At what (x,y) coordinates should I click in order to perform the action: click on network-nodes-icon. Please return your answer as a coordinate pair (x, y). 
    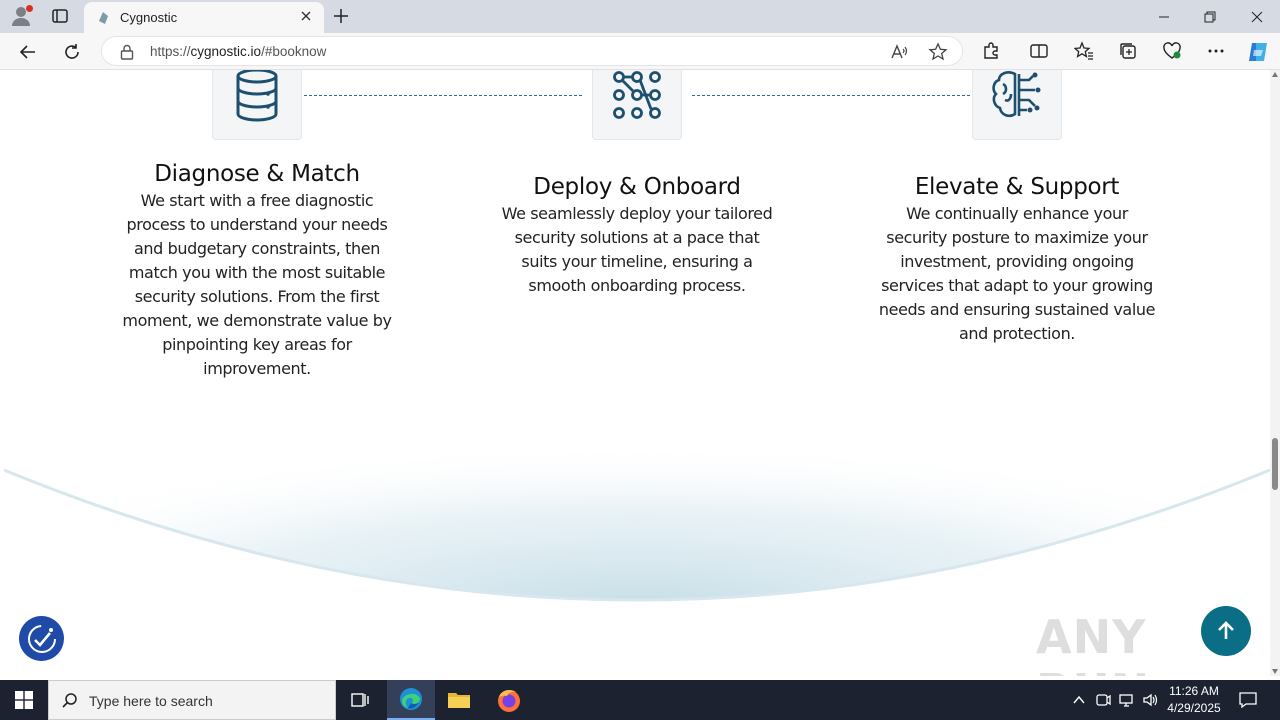
    Looking at the image, I should click on (637, 95).